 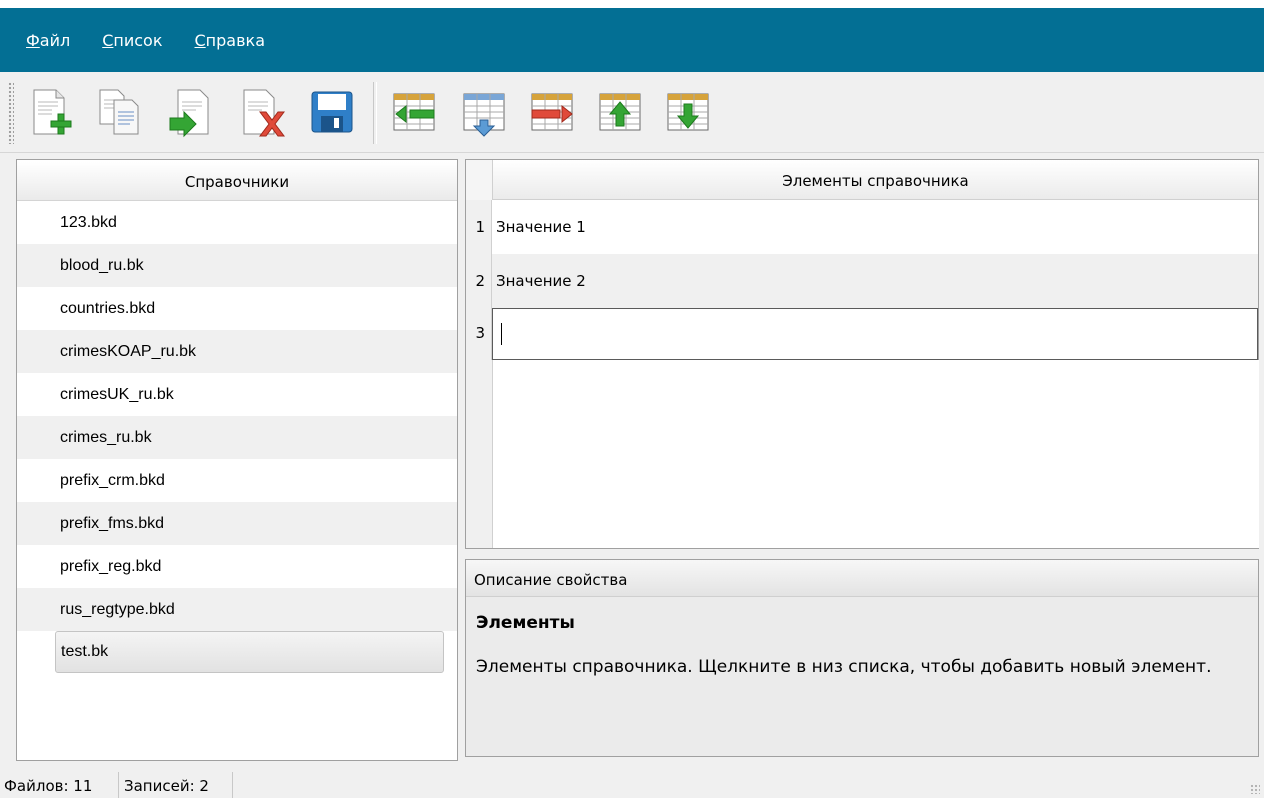 What do you see at coordinates (230, 40) in the screenshot?
I see `menu-help: Справка` at bounding box center [230, 40].